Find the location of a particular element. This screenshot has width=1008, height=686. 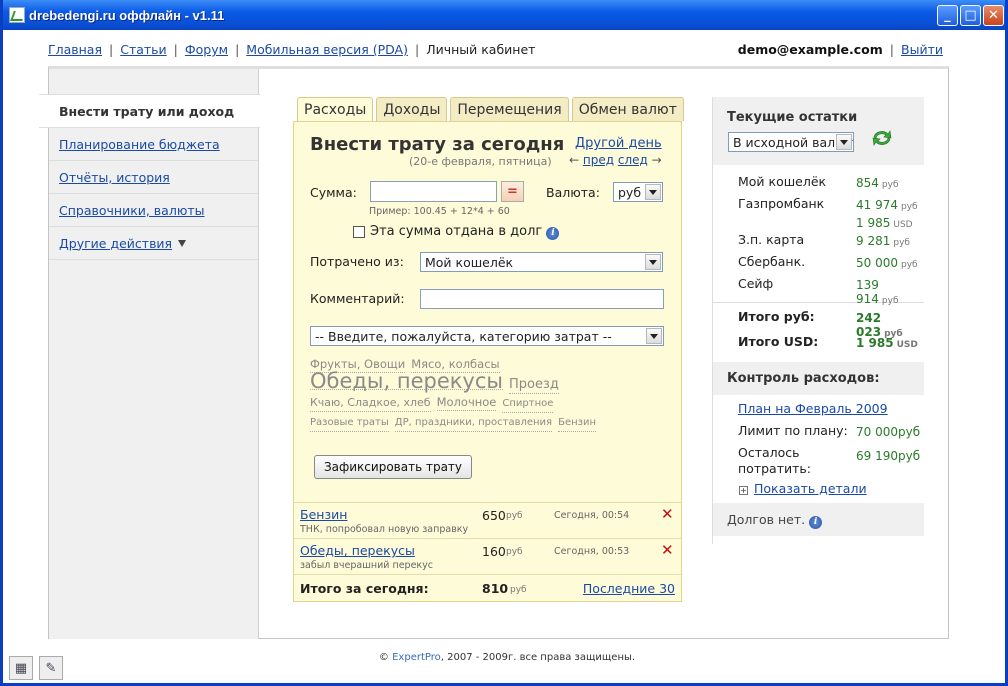

balance-row: Газпромбанк 41 974 руб is located at coordinates (818, 205).